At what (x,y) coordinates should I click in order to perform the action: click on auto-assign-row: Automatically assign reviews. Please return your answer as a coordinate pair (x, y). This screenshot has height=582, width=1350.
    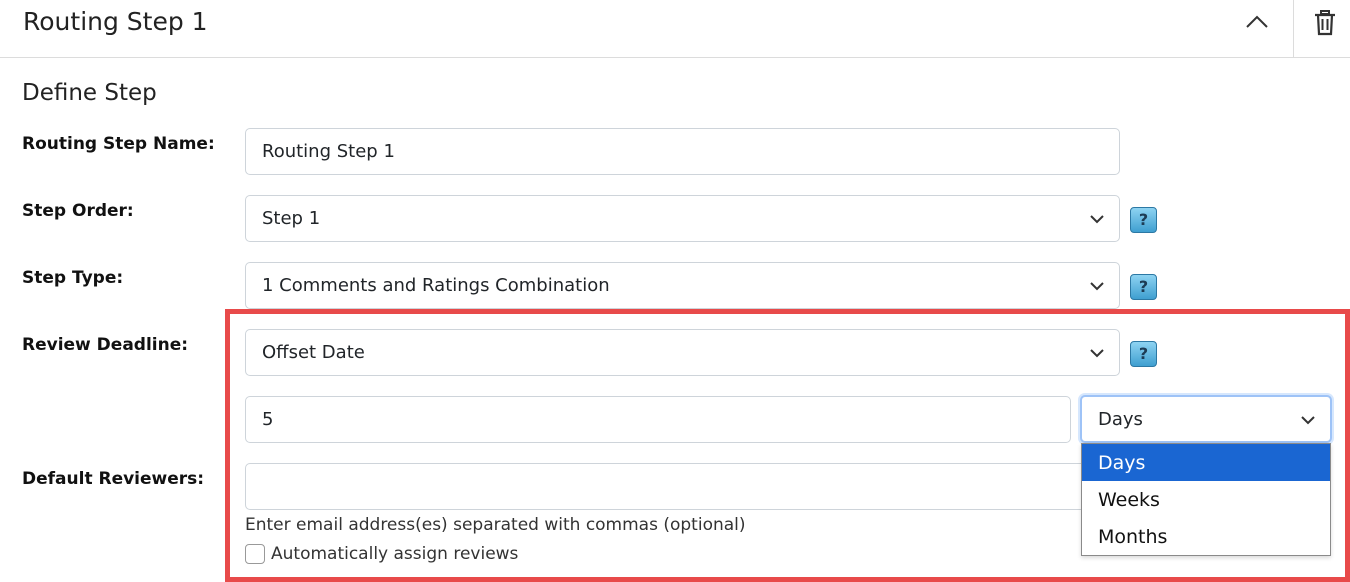
    Looking at the image, I should click on (381, 554).